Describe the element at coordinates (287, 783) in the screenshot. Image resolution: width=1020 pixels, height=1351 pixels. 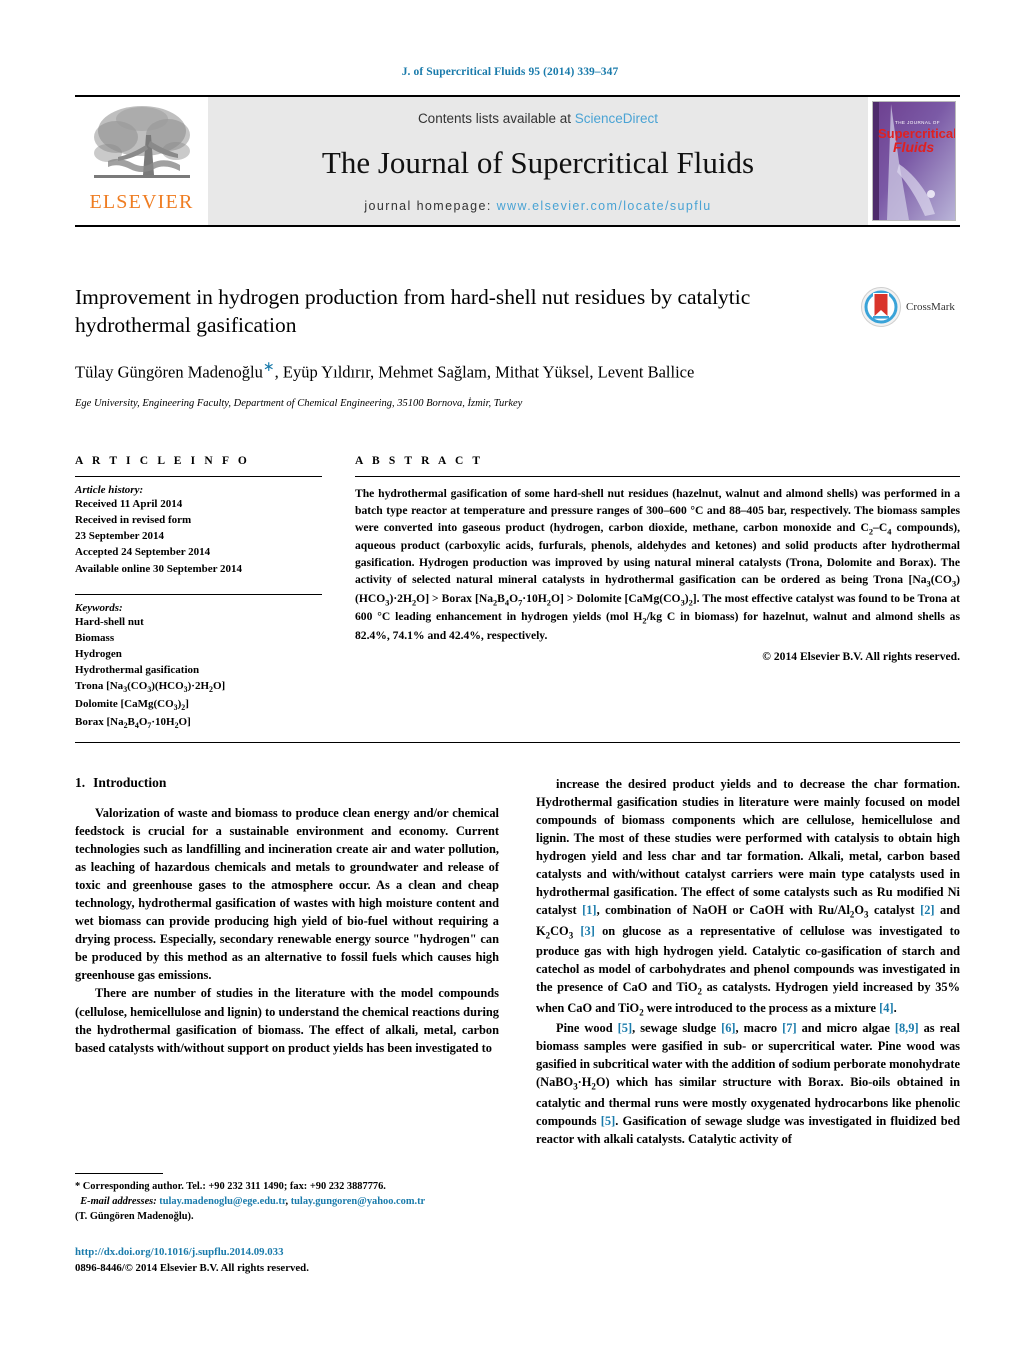
I see `section-heading-introduction: 1. Introduction` at that location.